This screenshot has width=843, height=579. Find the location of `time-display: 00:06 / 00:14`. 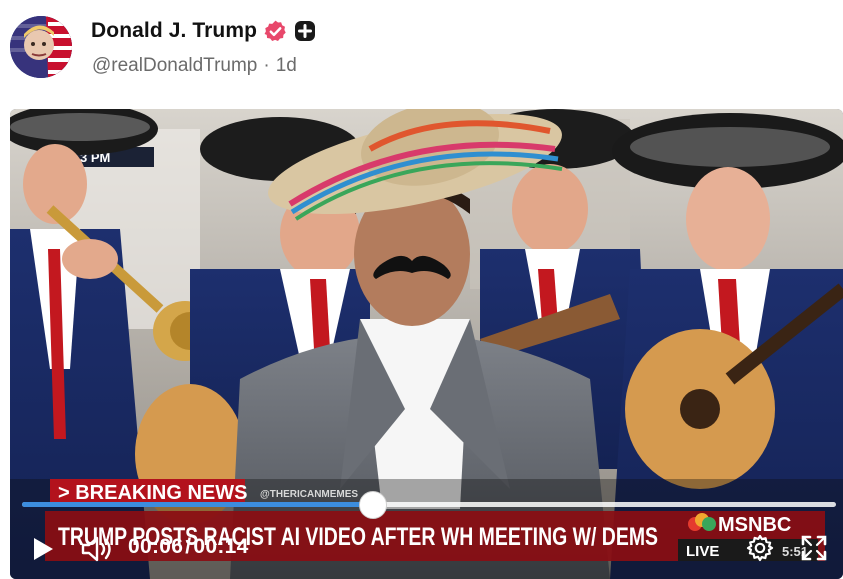

time-display: 00:06 / 00:14 is located at coordinates (188, 547).